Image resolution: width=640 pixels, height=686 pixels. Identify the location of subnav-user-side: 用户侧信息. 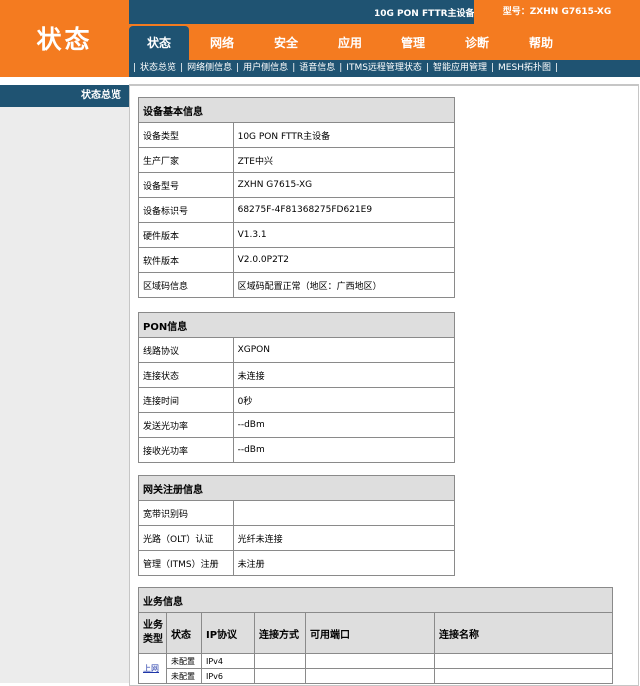
(265, 68).